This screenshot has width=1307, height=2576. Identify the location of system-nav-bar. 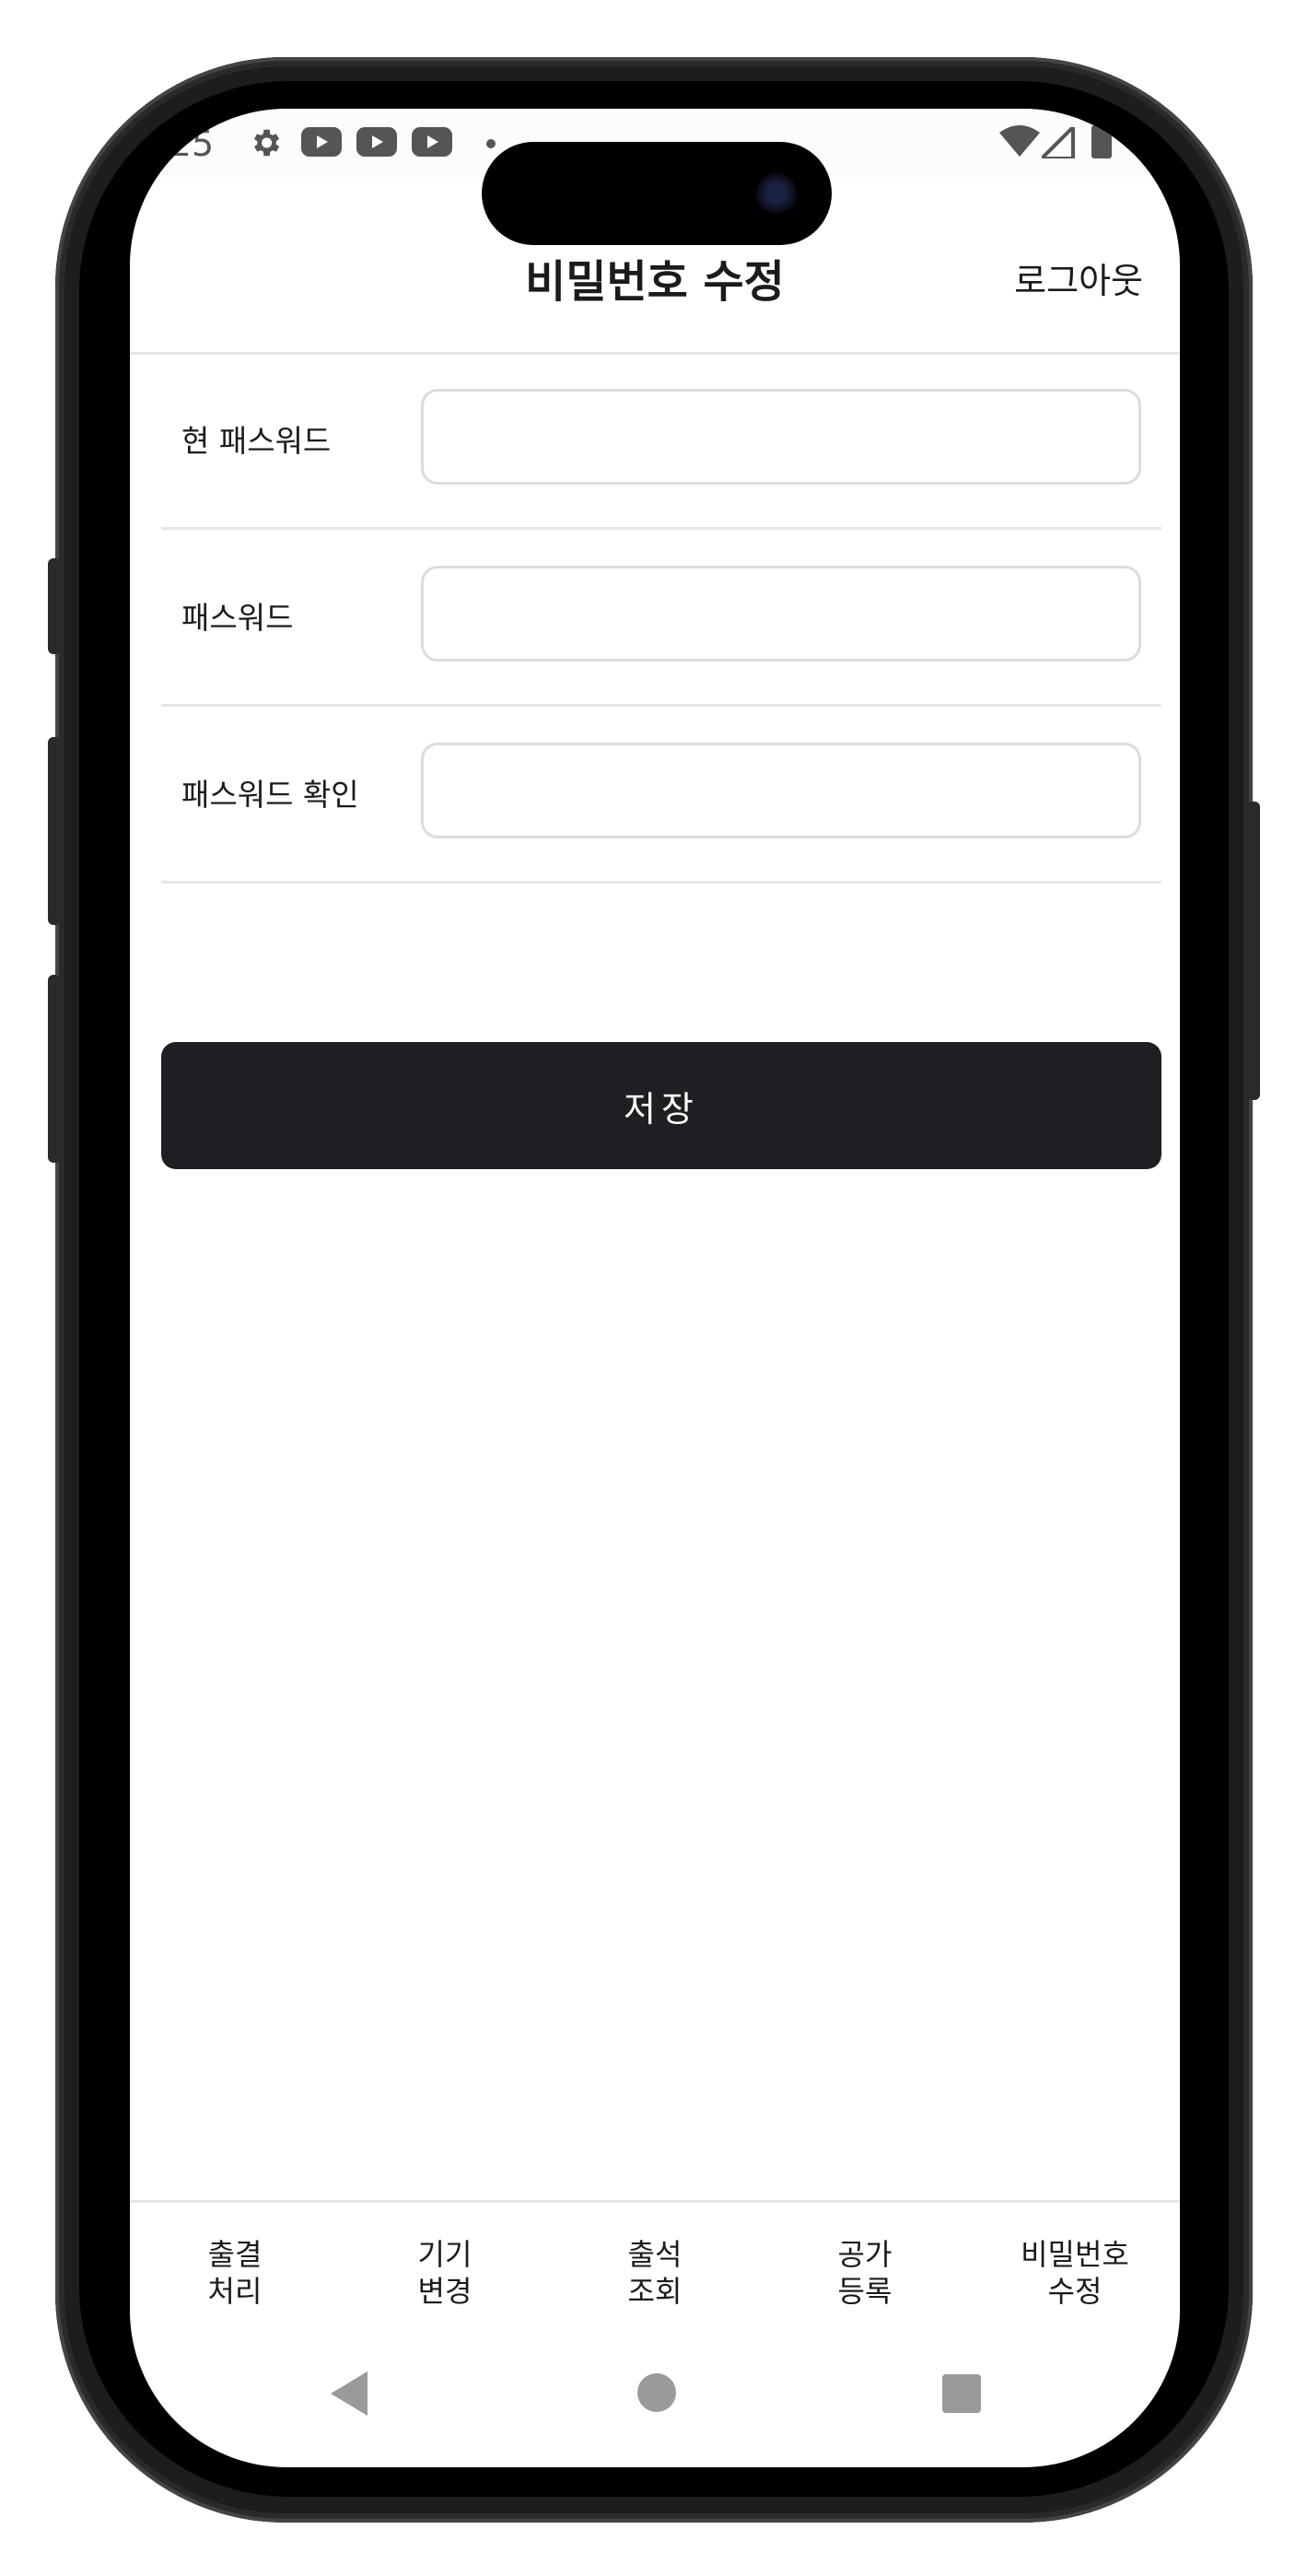
(655, 2419).